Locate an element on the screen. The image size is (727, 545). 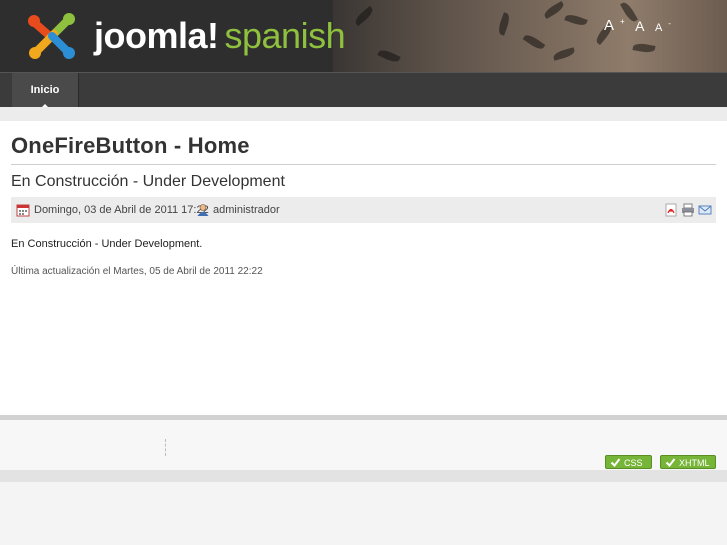
article-title: En Construcción - Under Development is located at coordinates (148, 182).